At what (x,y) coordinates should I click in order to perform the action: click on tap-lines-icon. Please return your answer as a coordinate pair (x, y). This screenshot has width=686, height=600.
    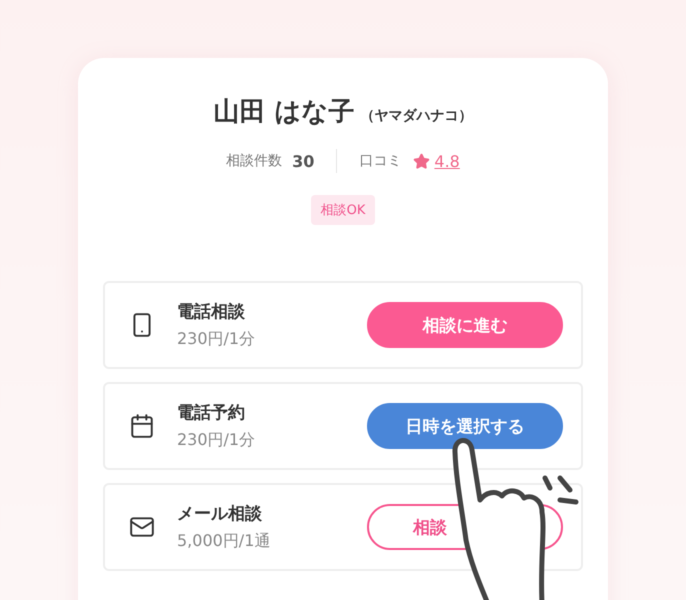
    Looking at the image, I should click on (560, 490).